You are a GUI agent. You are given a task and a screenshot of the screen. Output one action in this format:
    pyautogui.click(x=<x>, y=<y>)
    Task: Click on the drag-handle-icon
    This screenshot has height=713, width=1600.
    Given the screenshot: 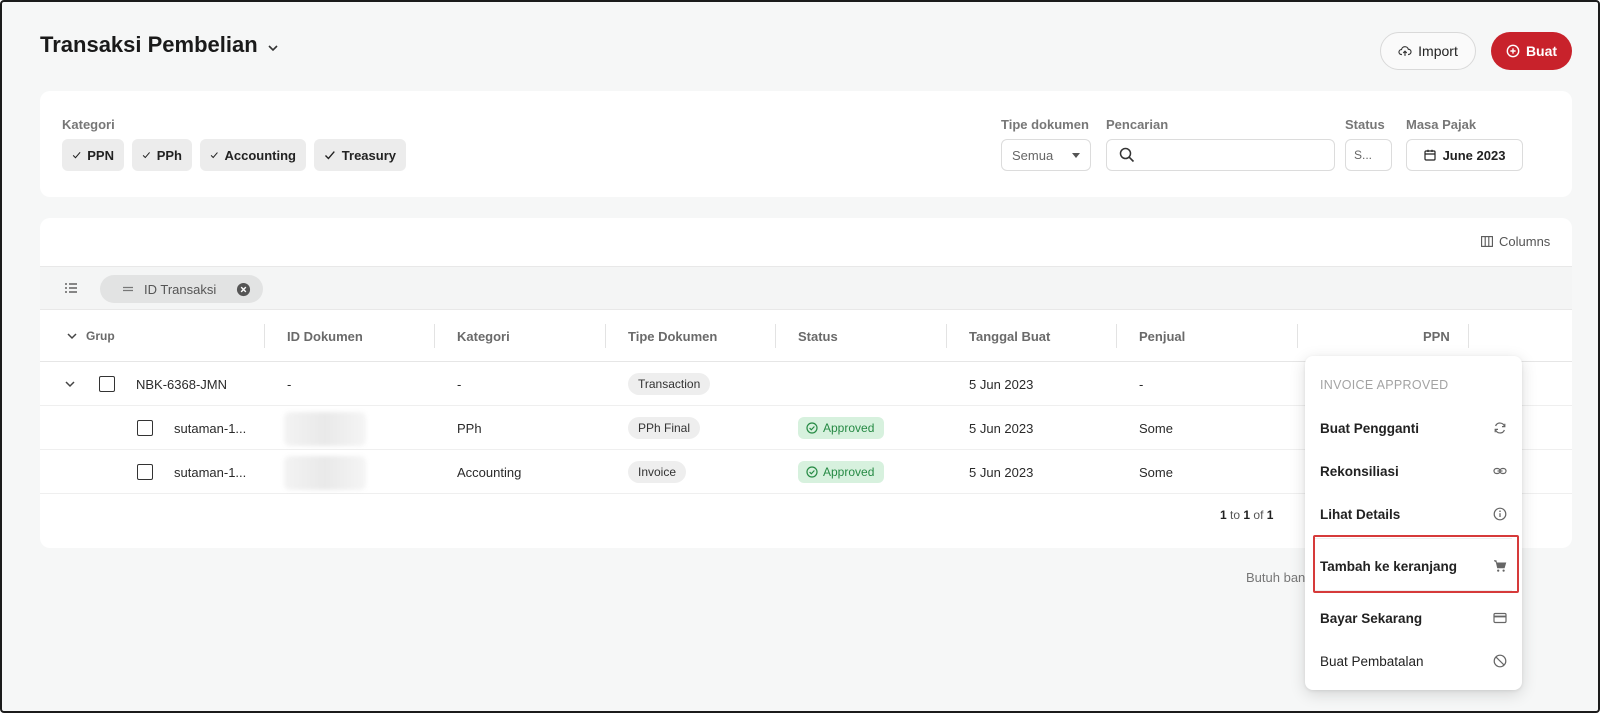 What is the action you would take?
    pyautogui.click(x=128, y=289)
    